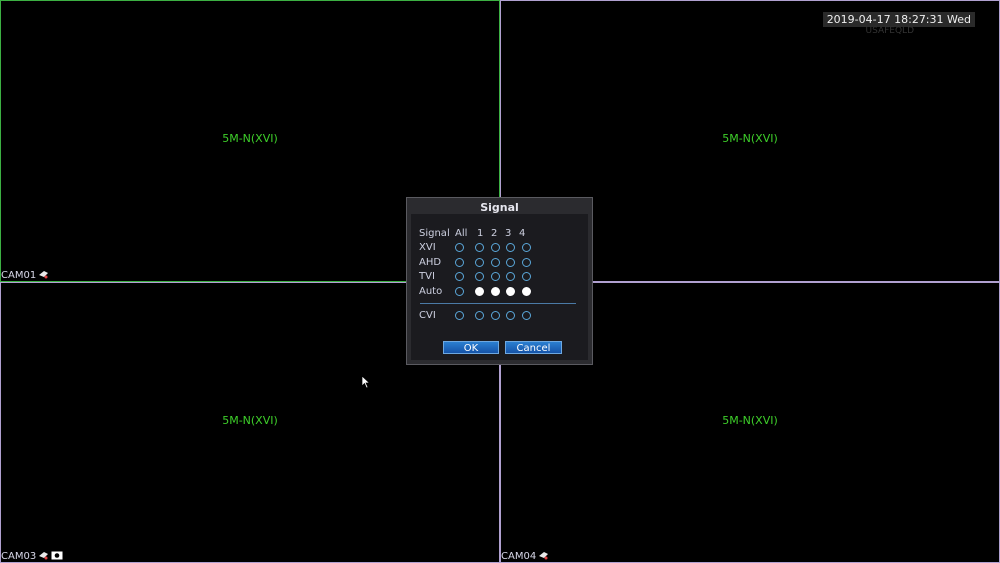 This screenshot has width=1000, height=563. What do you see at coordinates (461, 233) in the screenshot?
I see `header-all-label: All` at bounding box center [461, 233].